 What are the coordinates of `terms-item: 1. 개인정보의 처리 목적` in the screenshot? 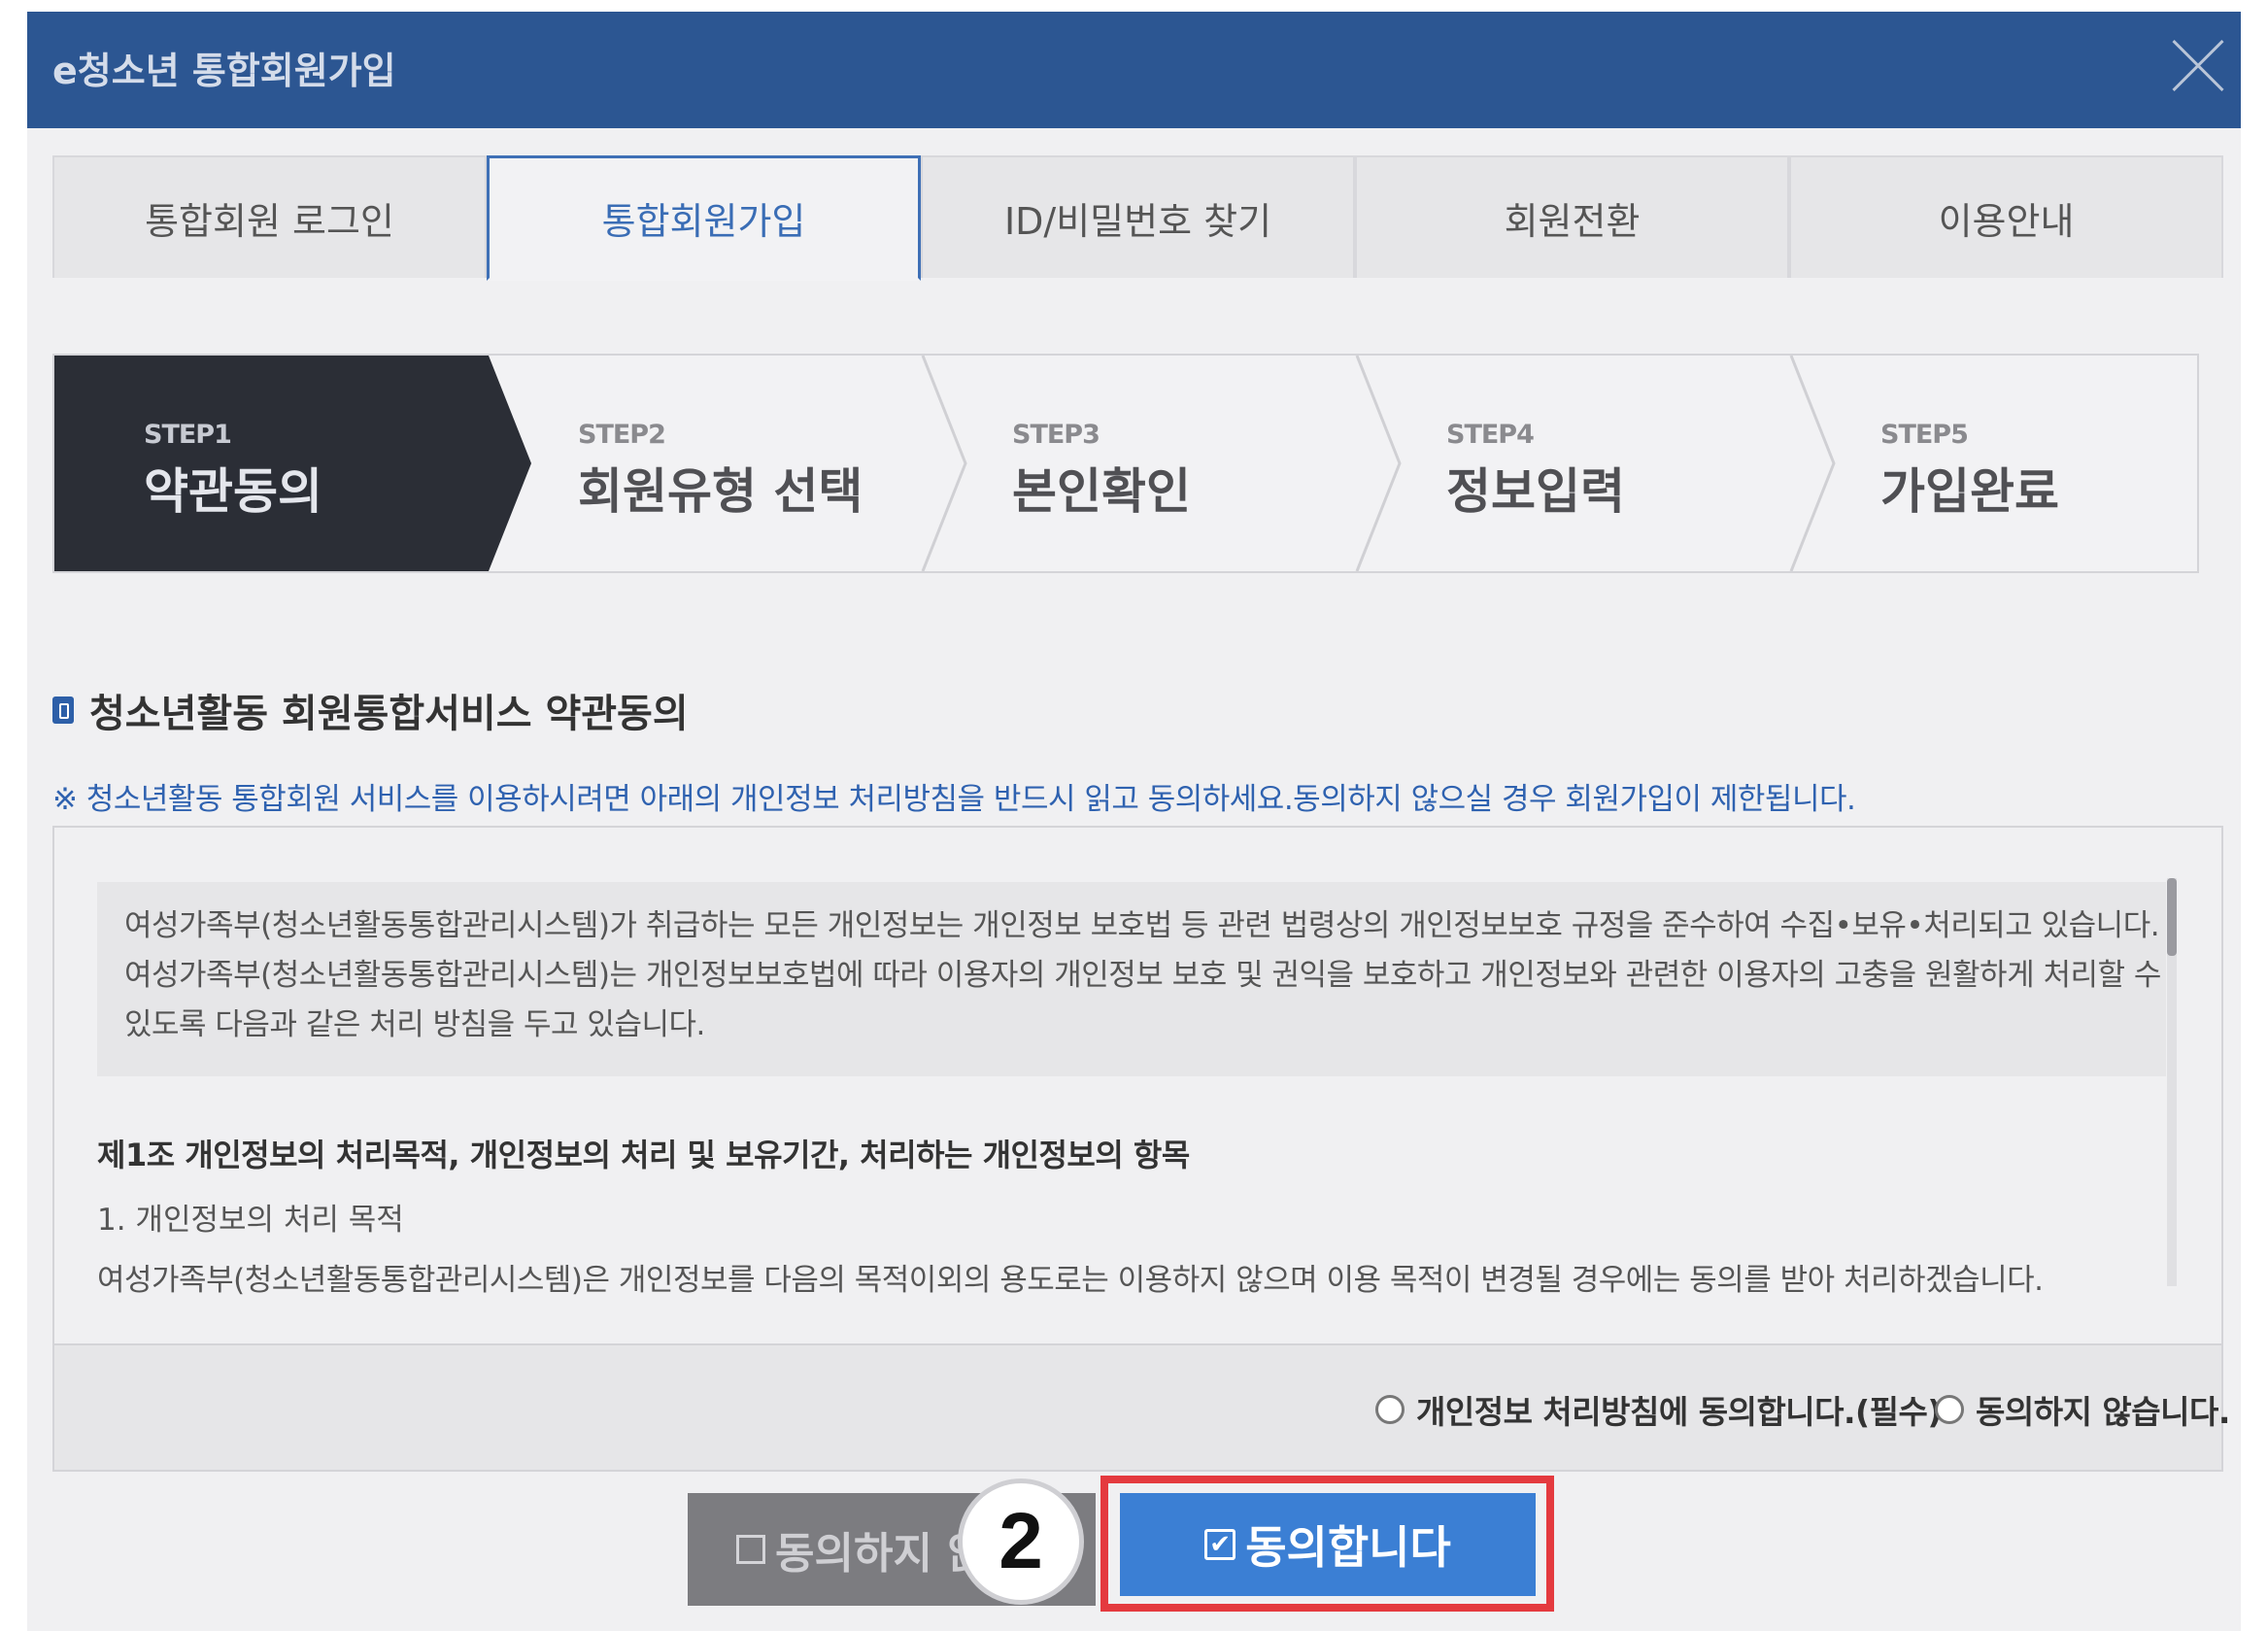 It's located at (251, 1220).